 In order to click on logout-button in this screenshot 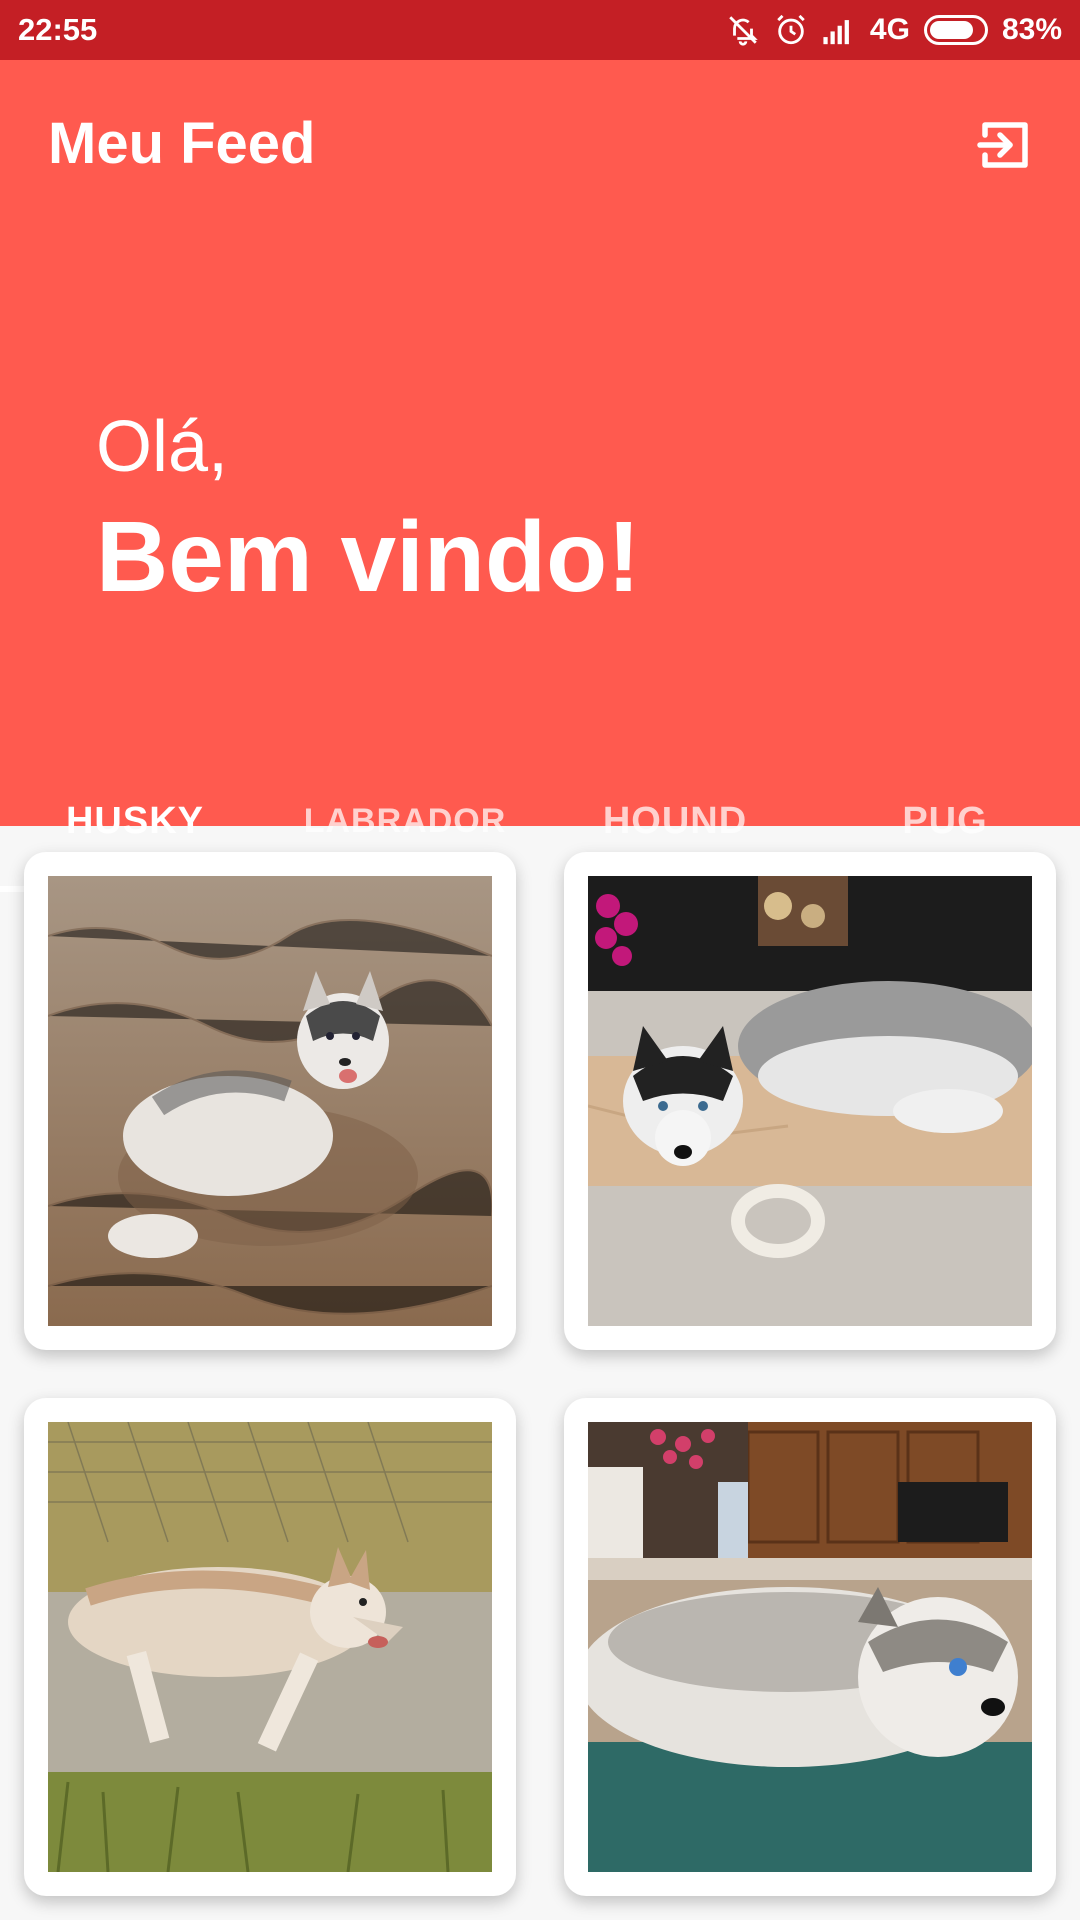, I will do `click(1005, 147)`.